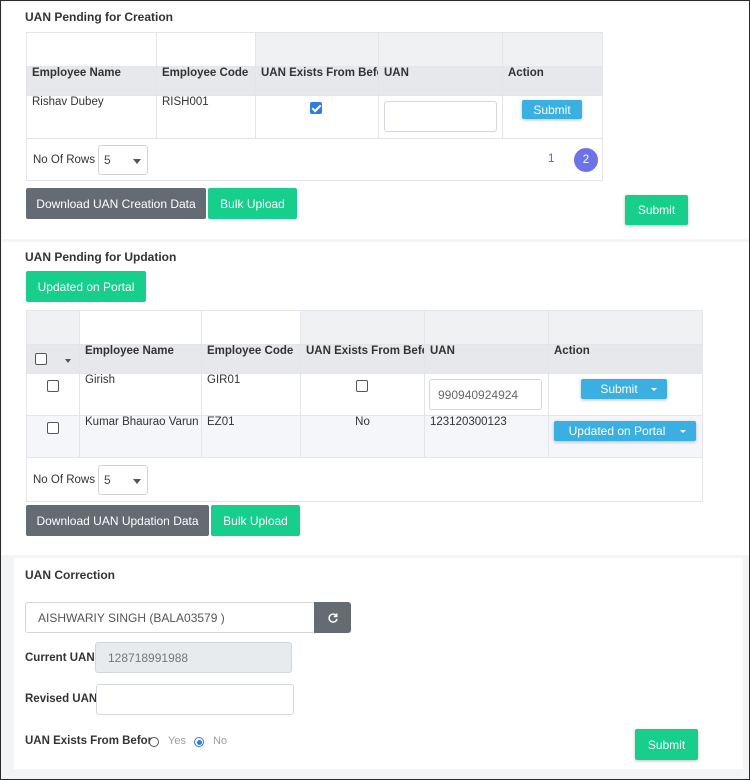 This screenshot has width=750, height=780. What do you see at coordinates (41, 359) in the screenshot?
I see `select-all-checkbox` at bounding box center [41, 359].